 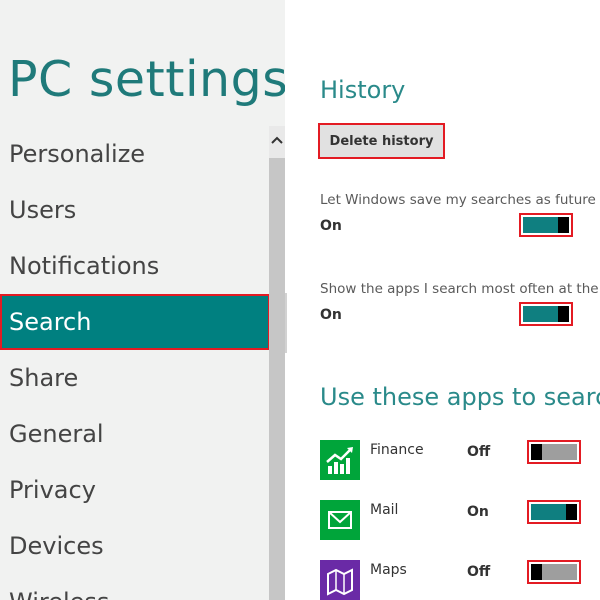 I want to click on page-title: PC settings, so click(x=146, y=79).